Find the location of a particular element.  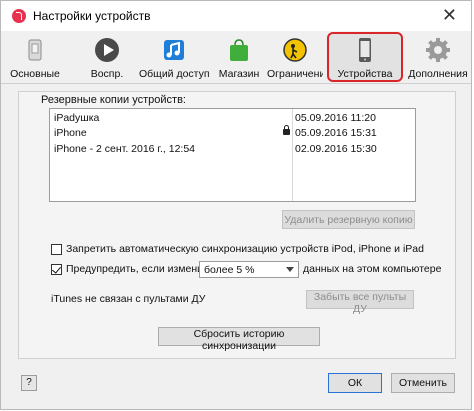

lock-icon is located at coordinates (286, 130).